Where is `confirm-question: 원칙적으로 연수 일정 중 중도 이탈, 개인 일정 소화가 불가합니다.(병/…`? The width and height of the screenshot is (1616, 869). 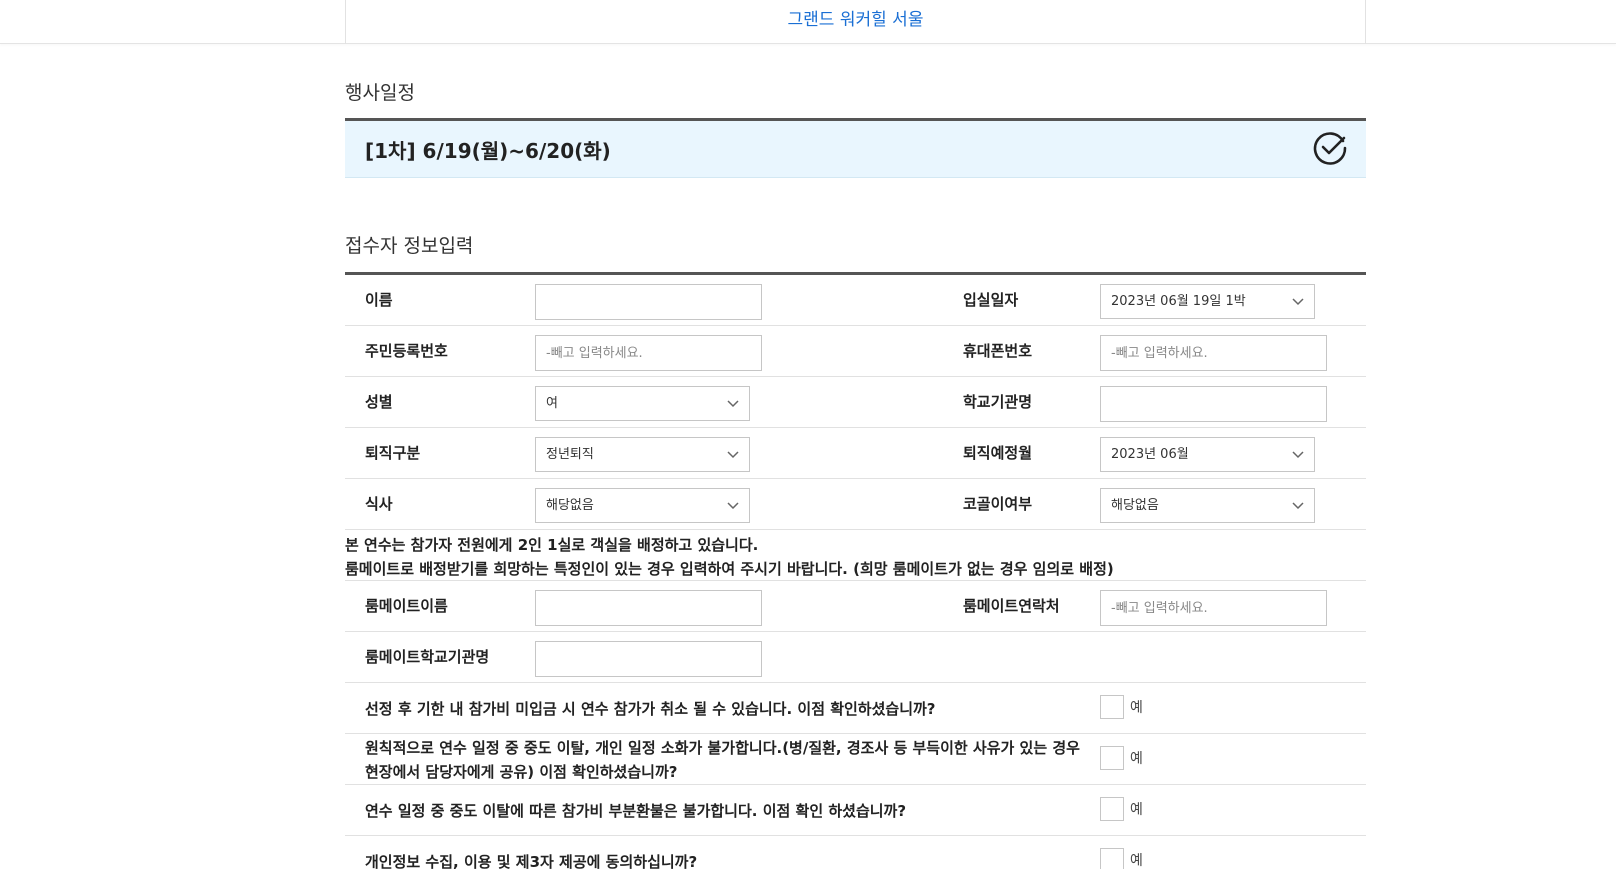
confirm-question: 원칙적으로 연수 일정 중 중도 이탈, 개인 일정 소화가 불가합니다.(병/… is located at coordinates (722, 759).